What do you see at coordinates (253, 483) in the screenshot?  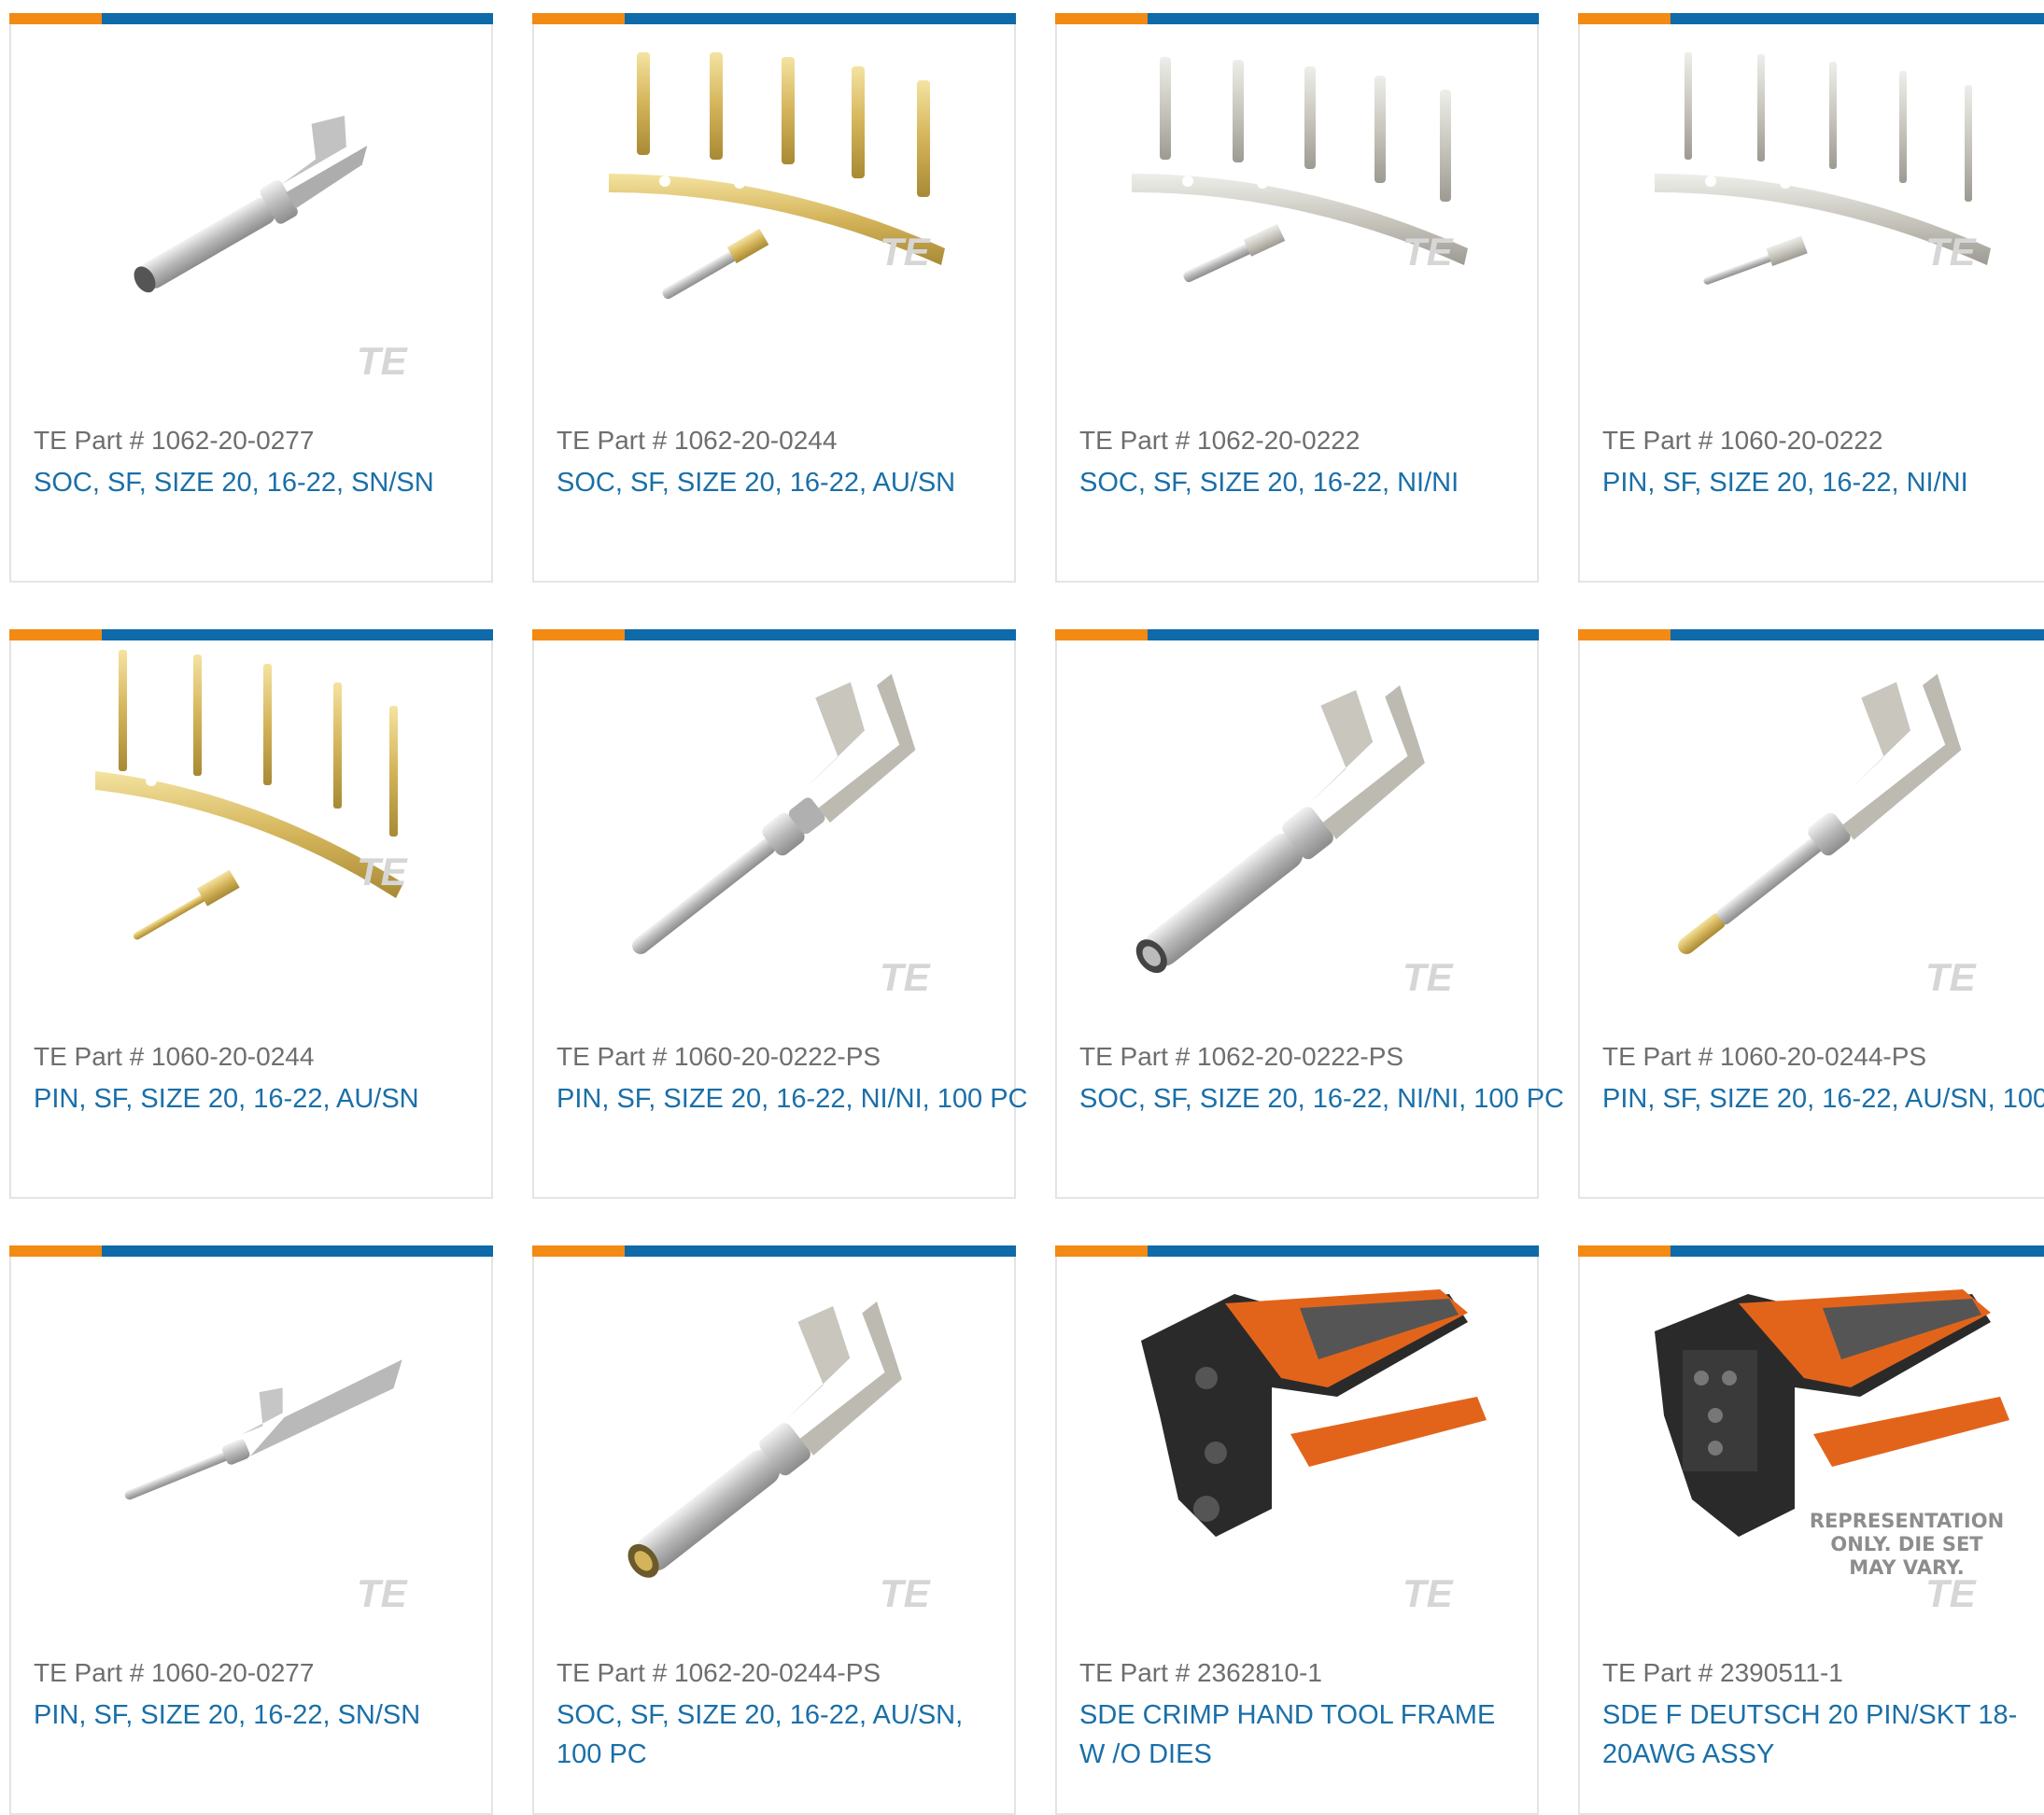 I see `product-link: SOC, SF, SIZE 20, 16-22, SN/SN` at bounding box center [253, 483].